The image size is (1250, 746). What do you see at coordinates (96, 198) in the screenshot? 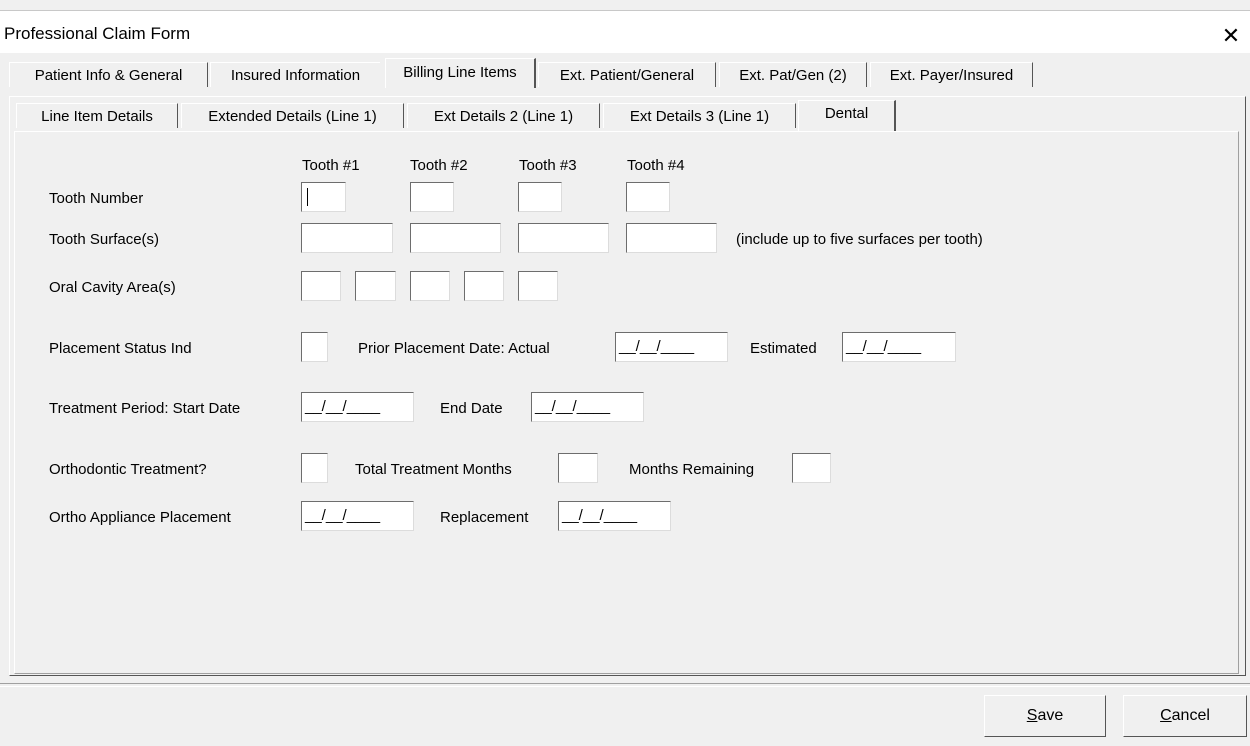
I see `tooth-number-label: Tooth Number` at bounding box center [96, 198].